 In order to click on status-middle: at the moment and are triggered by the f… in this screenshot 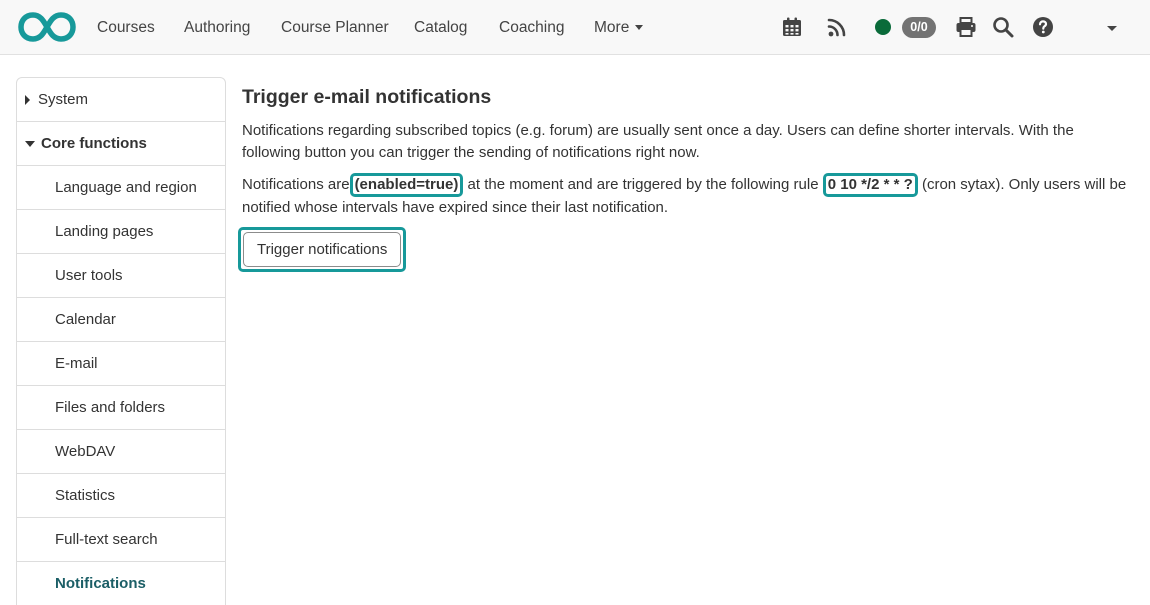, I will do `click(643, 184)`.